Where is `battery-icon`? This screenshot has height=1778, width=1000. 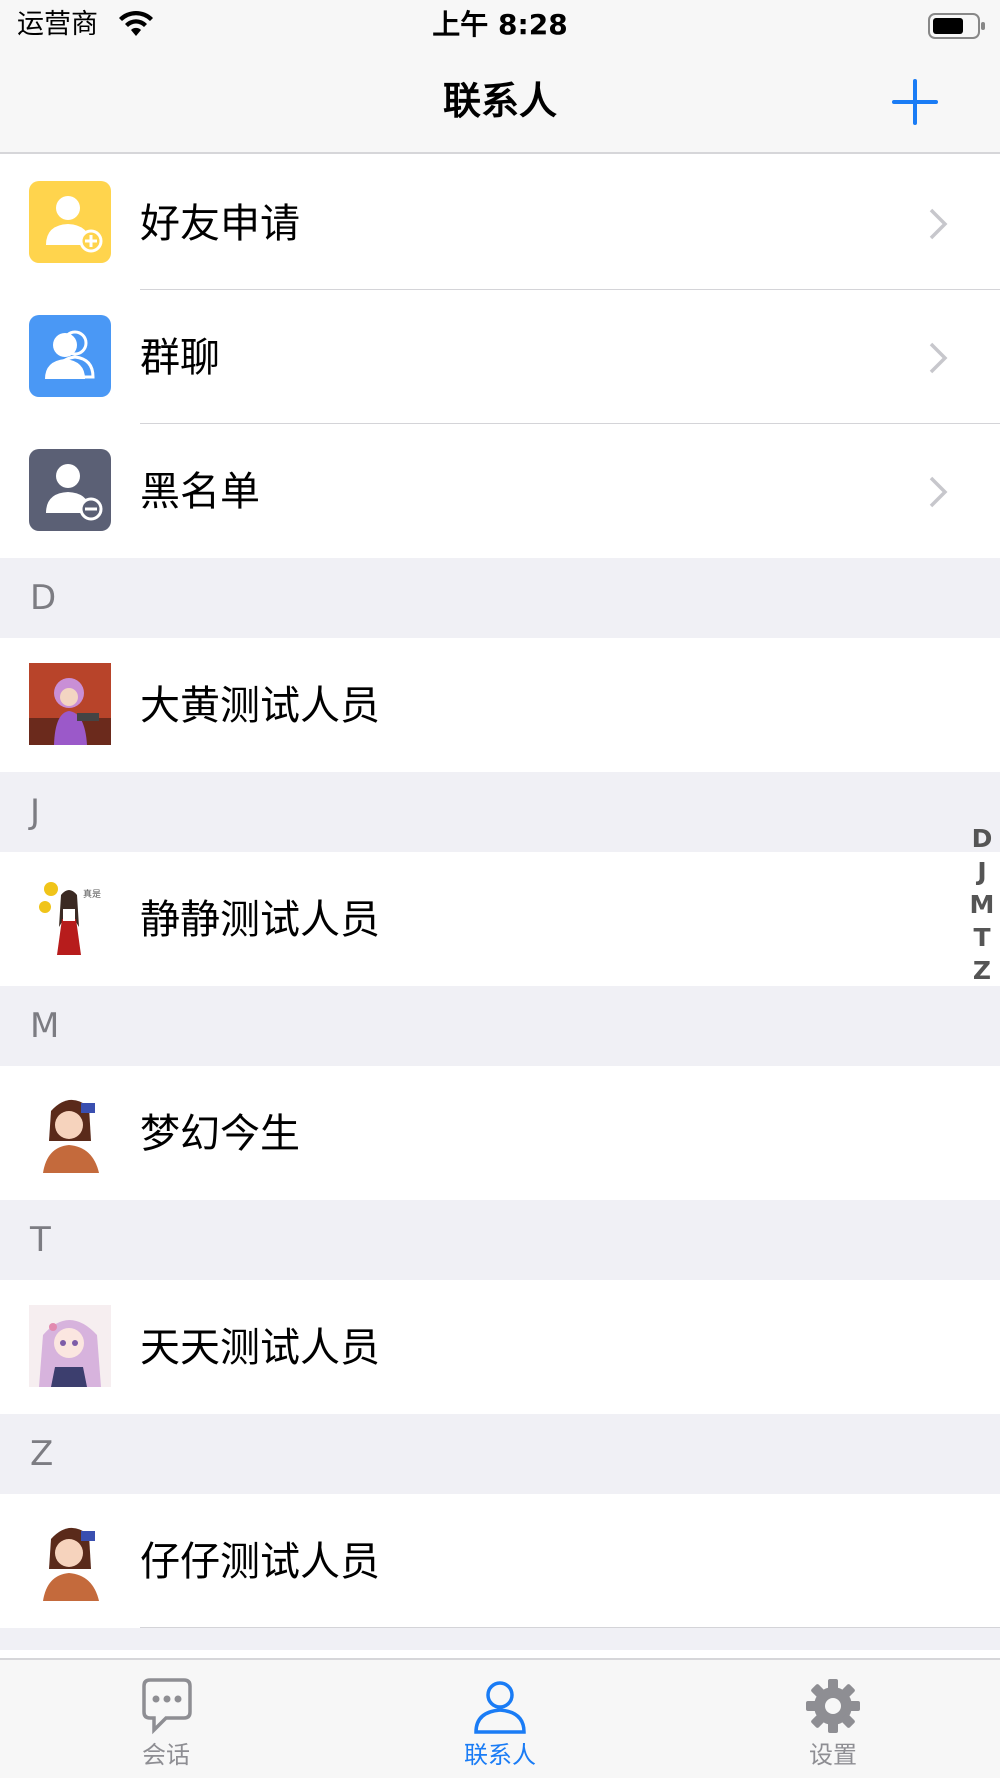
battery-icon is located at coordinates (956, 26).